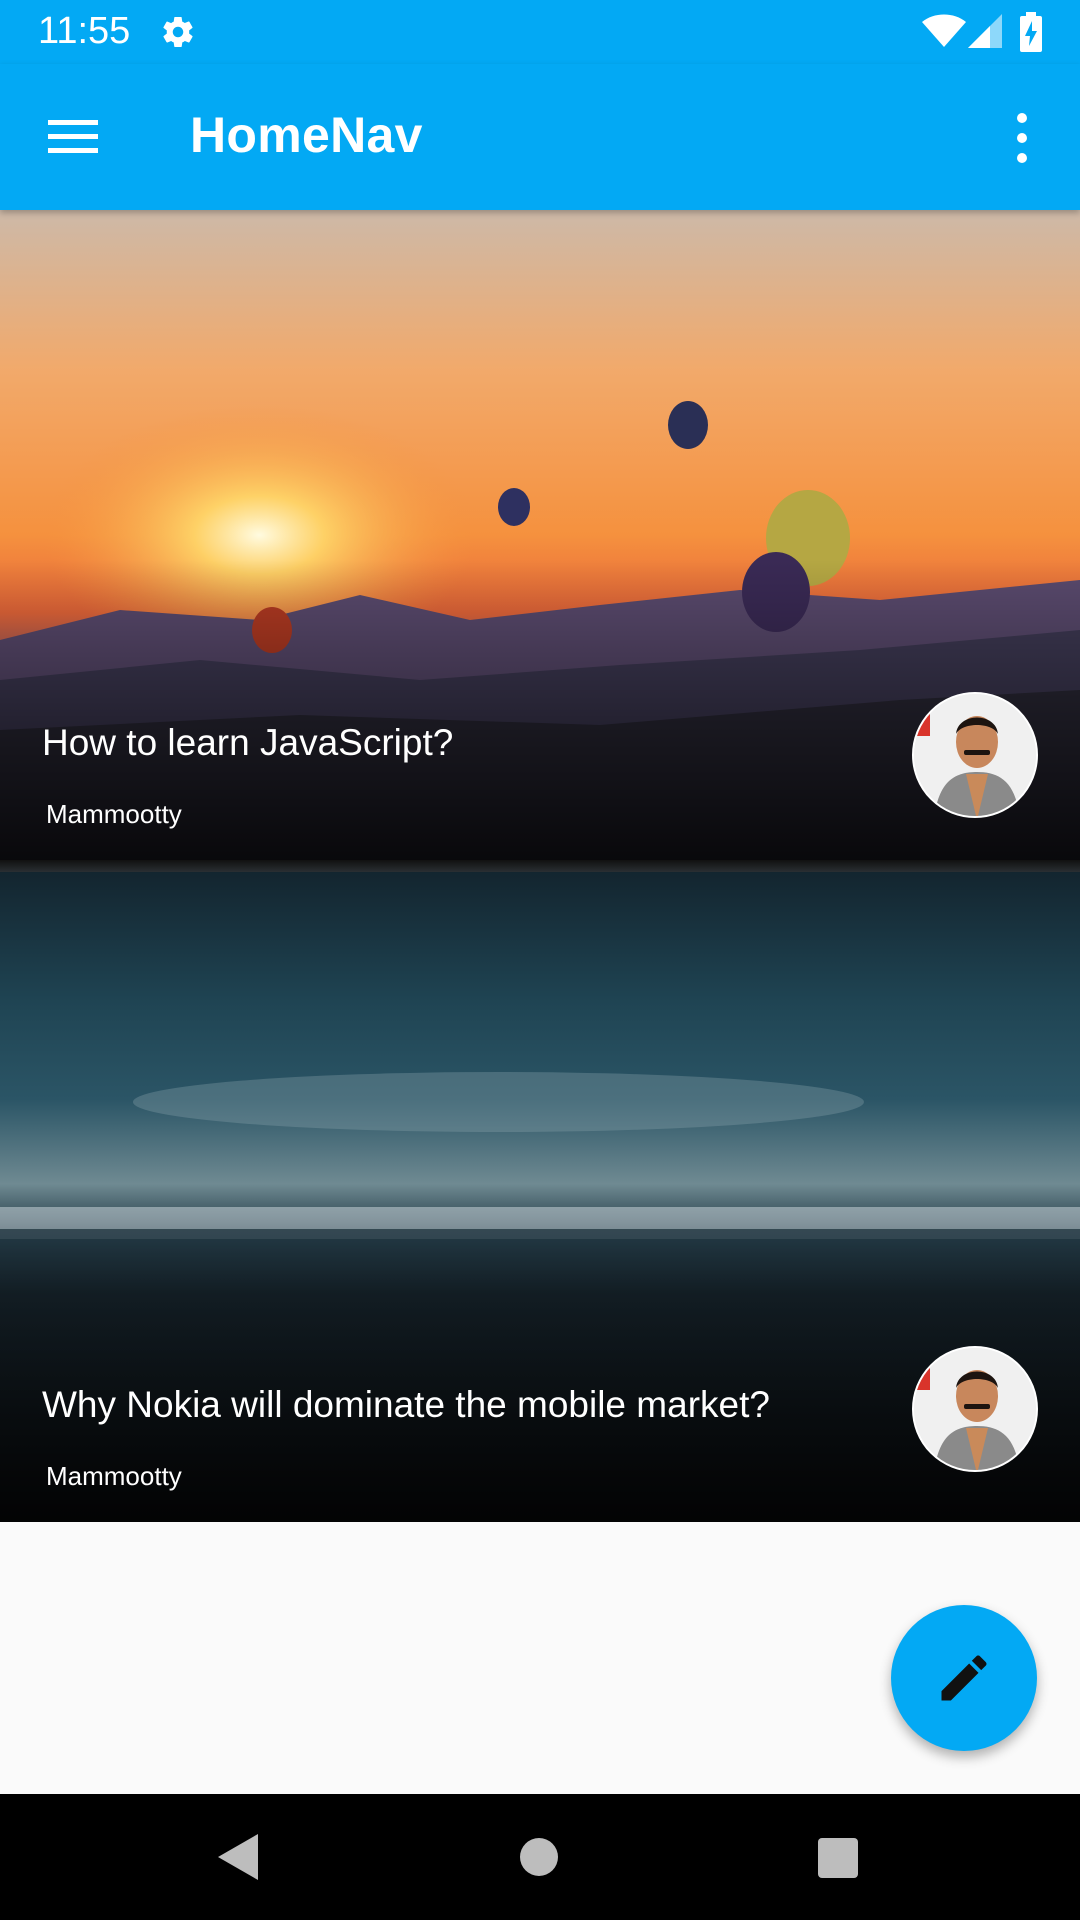 The image size is (1080, 1920). I want to click on edit-pencil-icon, so click(964, 1678).